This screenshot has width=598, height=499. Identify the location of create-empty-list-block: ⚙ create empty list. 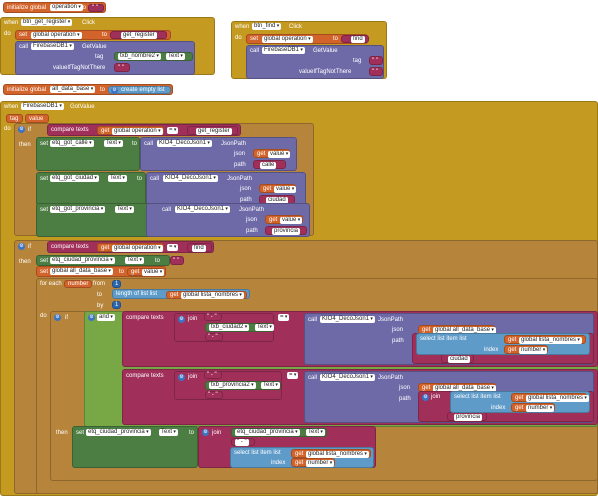
(139, 90).